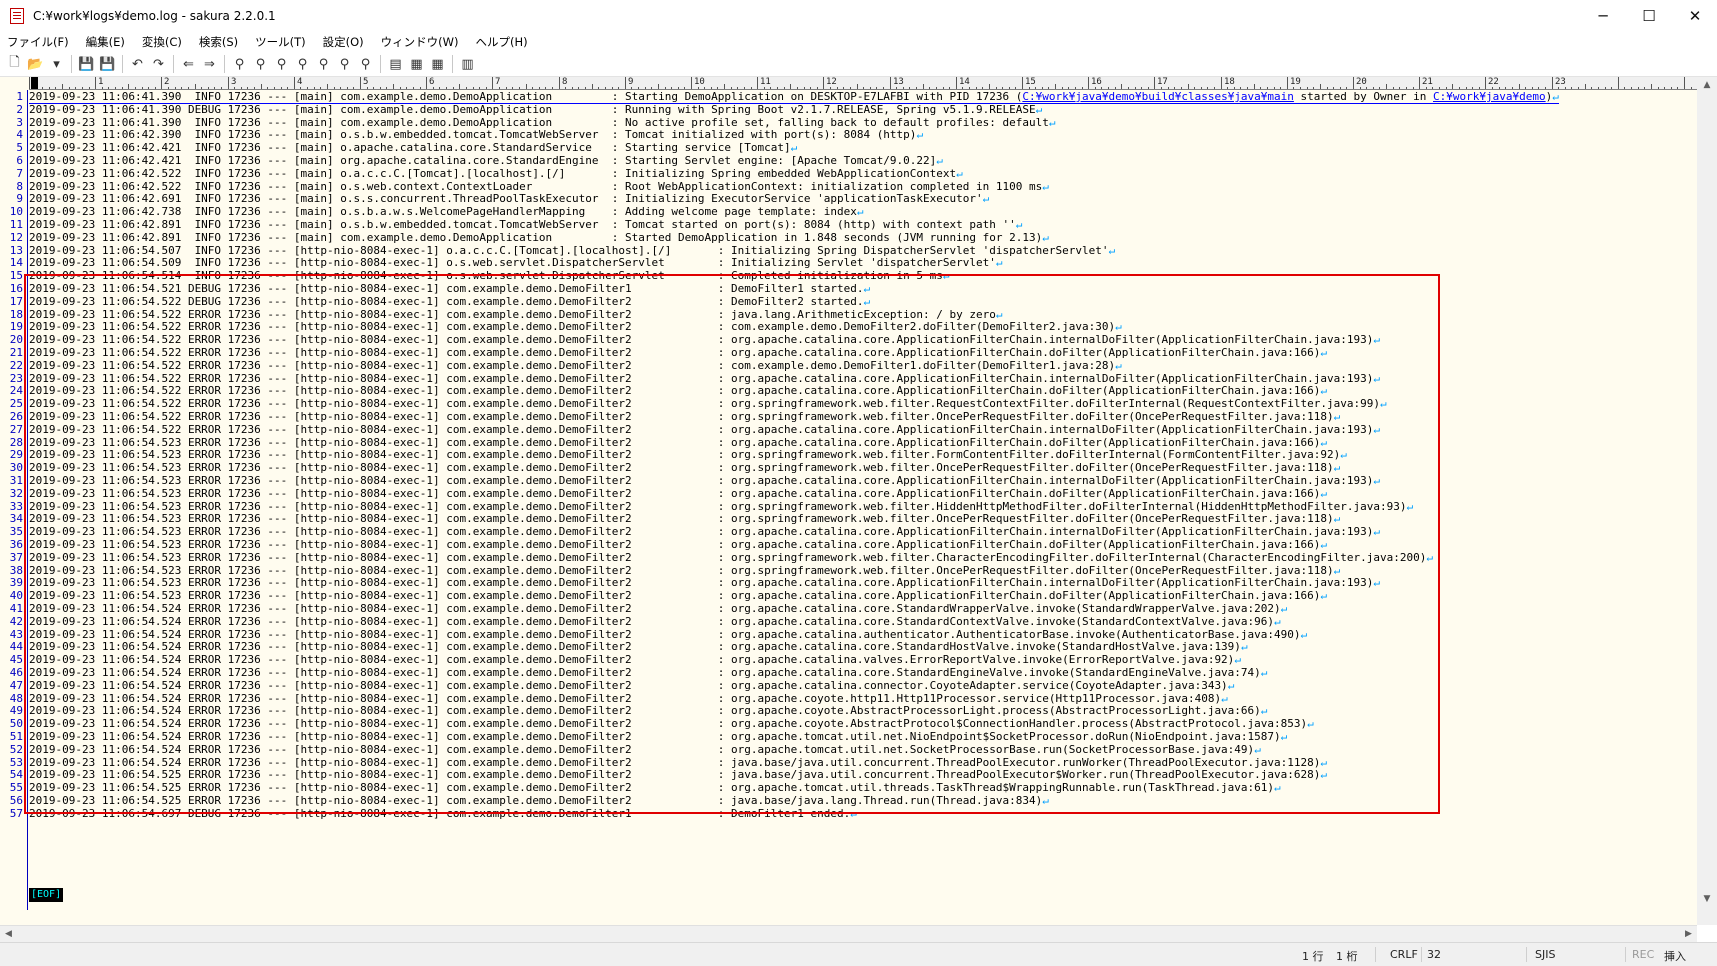  What do you see at coordinates (1489, 96) in the screenshot?
I see `file-path-link: C:¥work¥java¥demo` at bounding box center [1489, 96].